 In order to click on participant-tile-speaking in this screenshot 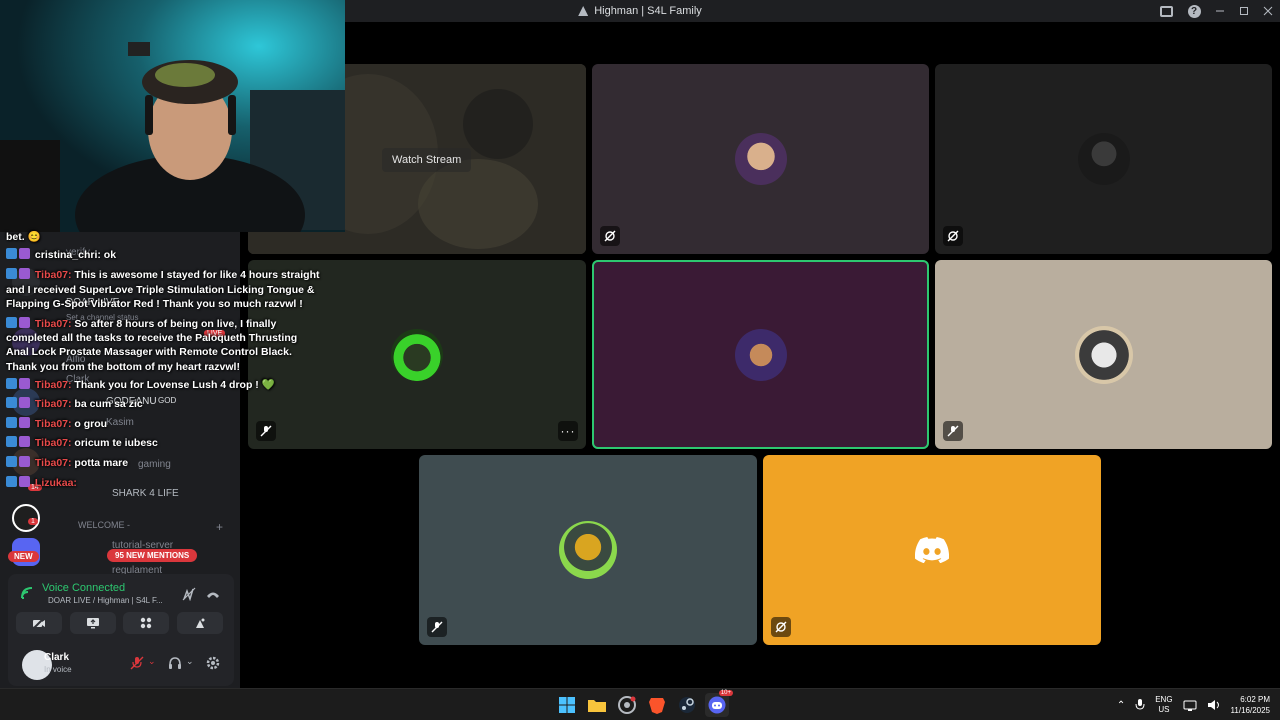, I will do `click(760, 354)`.